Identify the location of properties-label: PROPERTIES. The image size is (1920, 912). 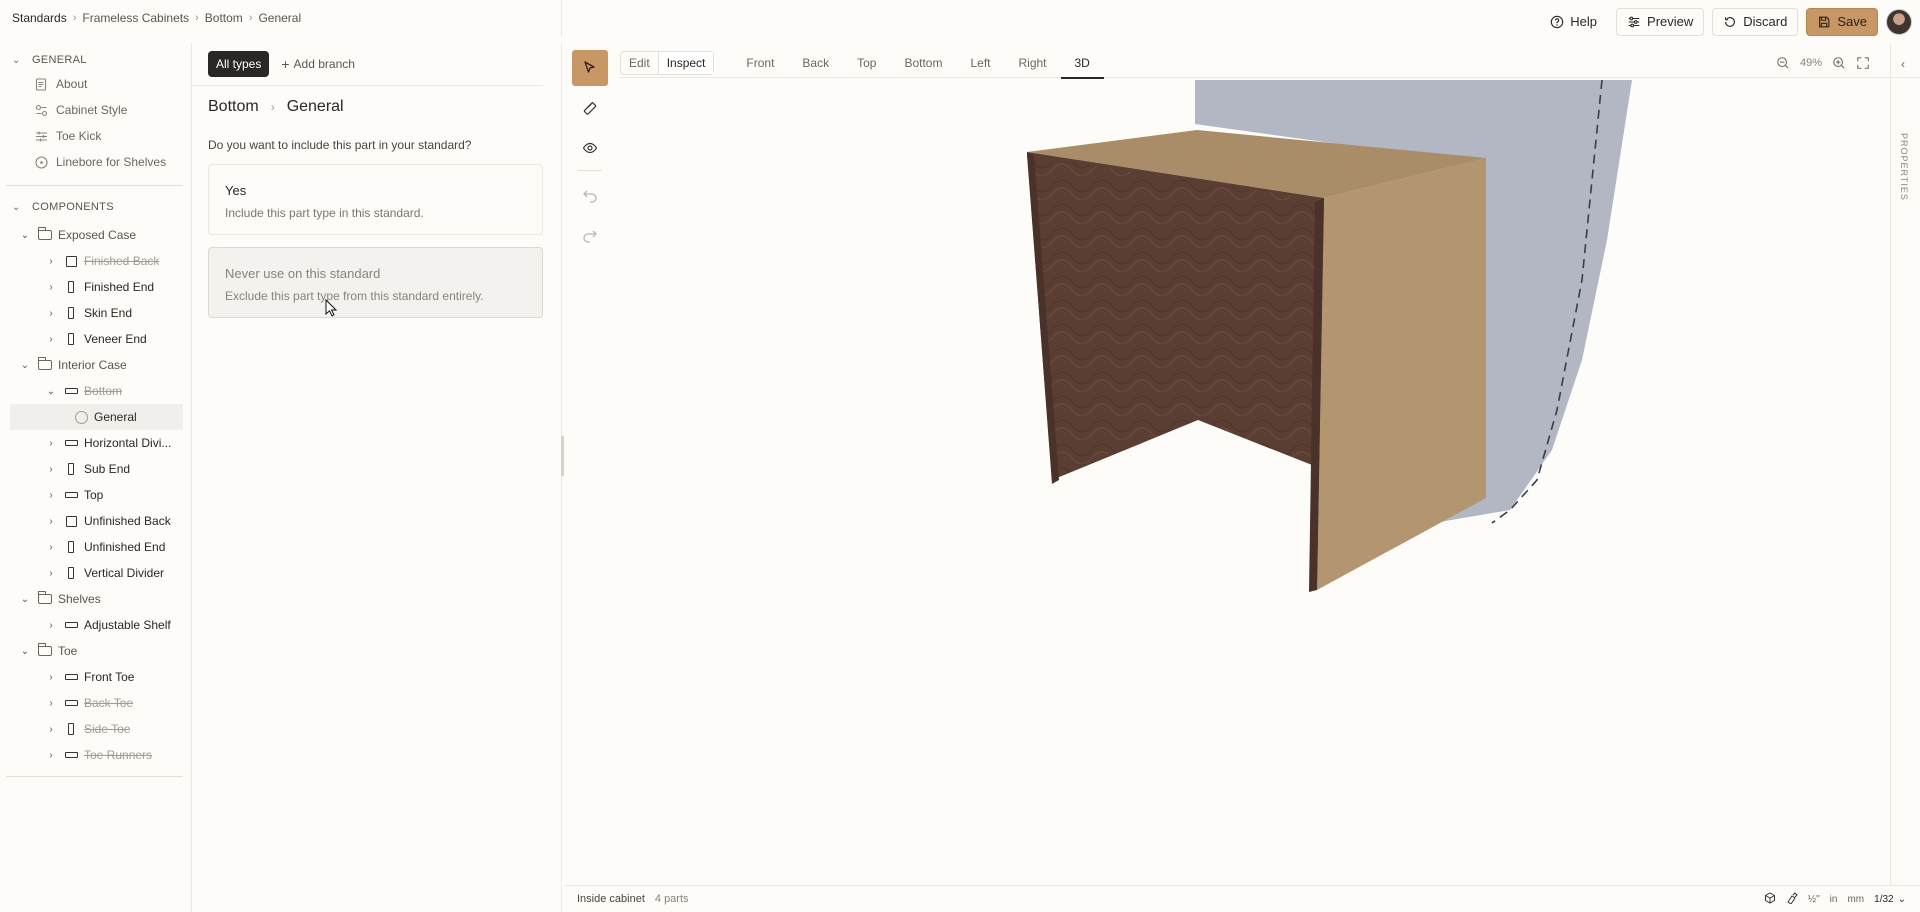
(1904, 167).